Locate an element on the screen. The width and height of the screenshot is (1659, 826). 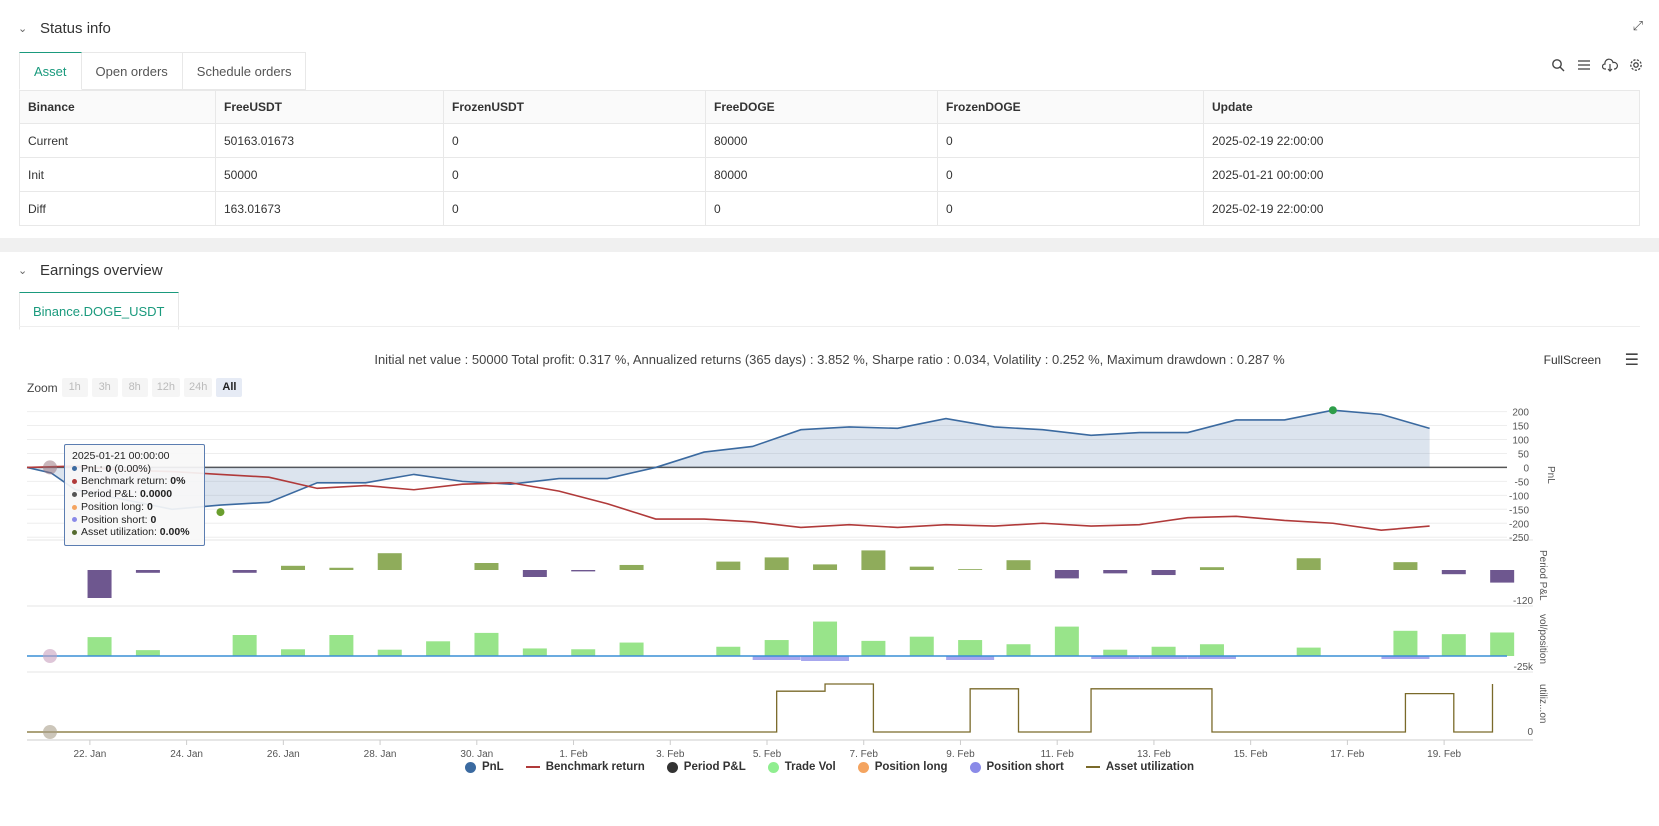
x-tick-label: 13. Feb is located at coordinates (1154, 754).